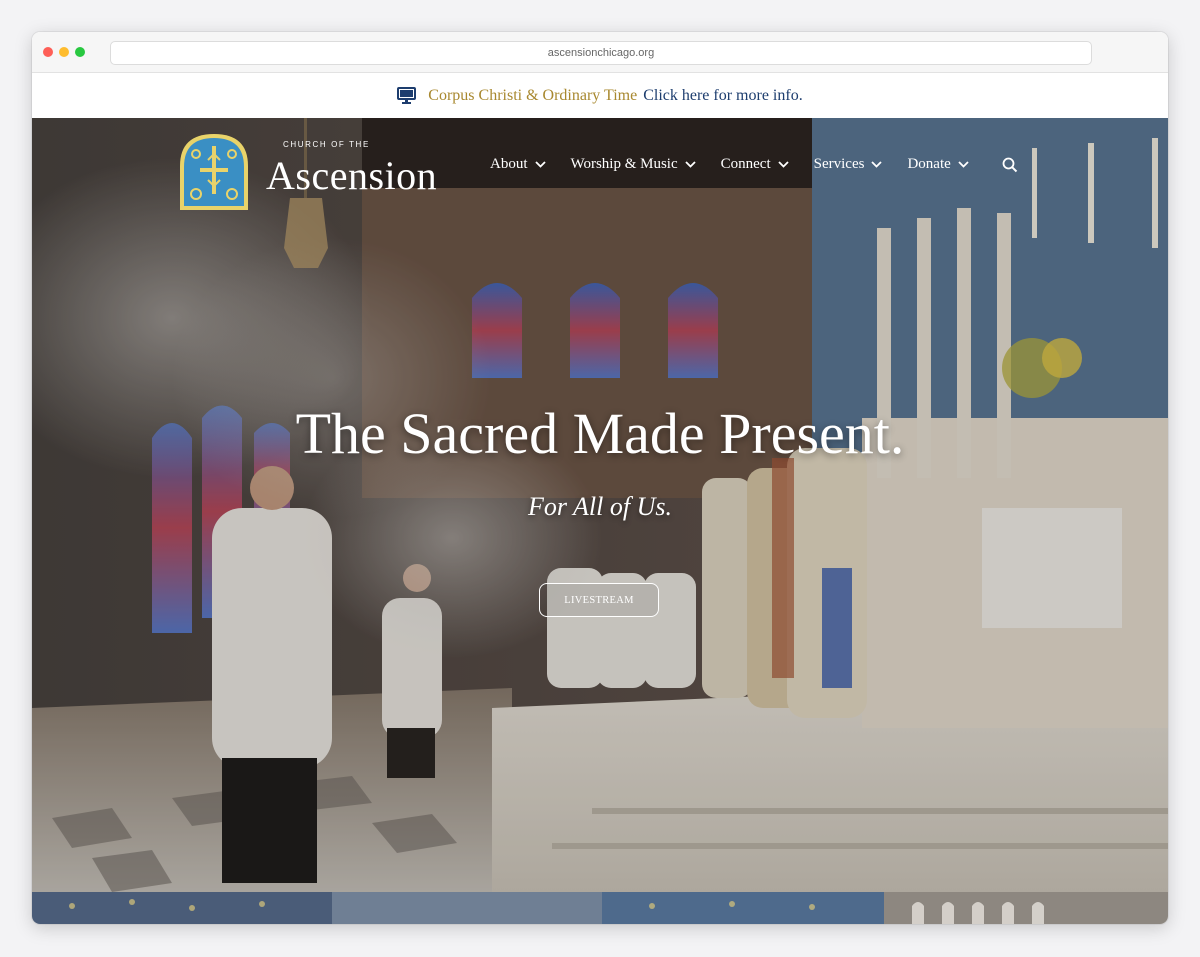 The image size is (1200, 957). Describe the element at coordinates (599, 600) in the screenshot. I see `livestream-button: LIVESTREAM` at that location.